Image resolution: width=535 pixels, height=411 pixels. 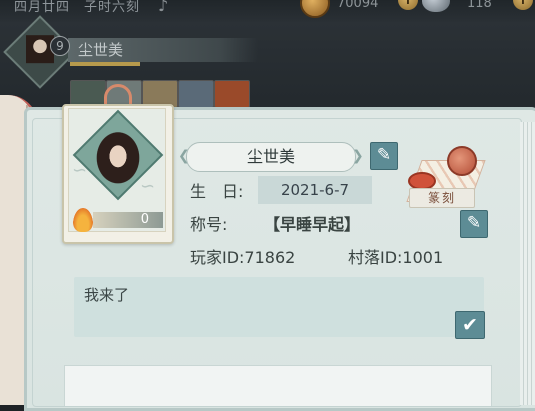 What do you see at coordinates (527, 263) in the screenshot?
I see `page-edges` at bounding box center [527, 263].